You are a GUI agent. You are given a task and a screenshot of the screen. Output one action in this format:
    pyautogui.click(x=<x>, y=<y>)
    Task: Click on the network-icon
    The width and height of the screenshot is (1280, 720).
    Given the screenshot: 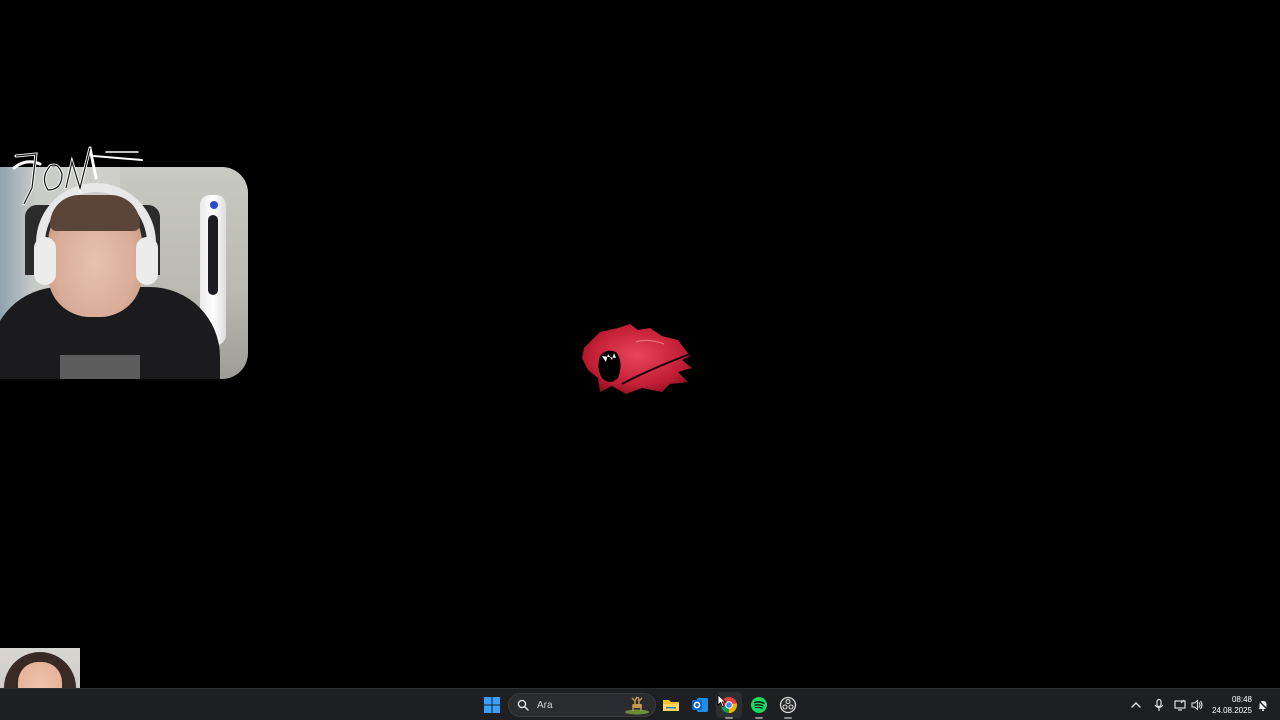 What is the action you would take?
    pyautogui.click(x=1180, y=705)
    